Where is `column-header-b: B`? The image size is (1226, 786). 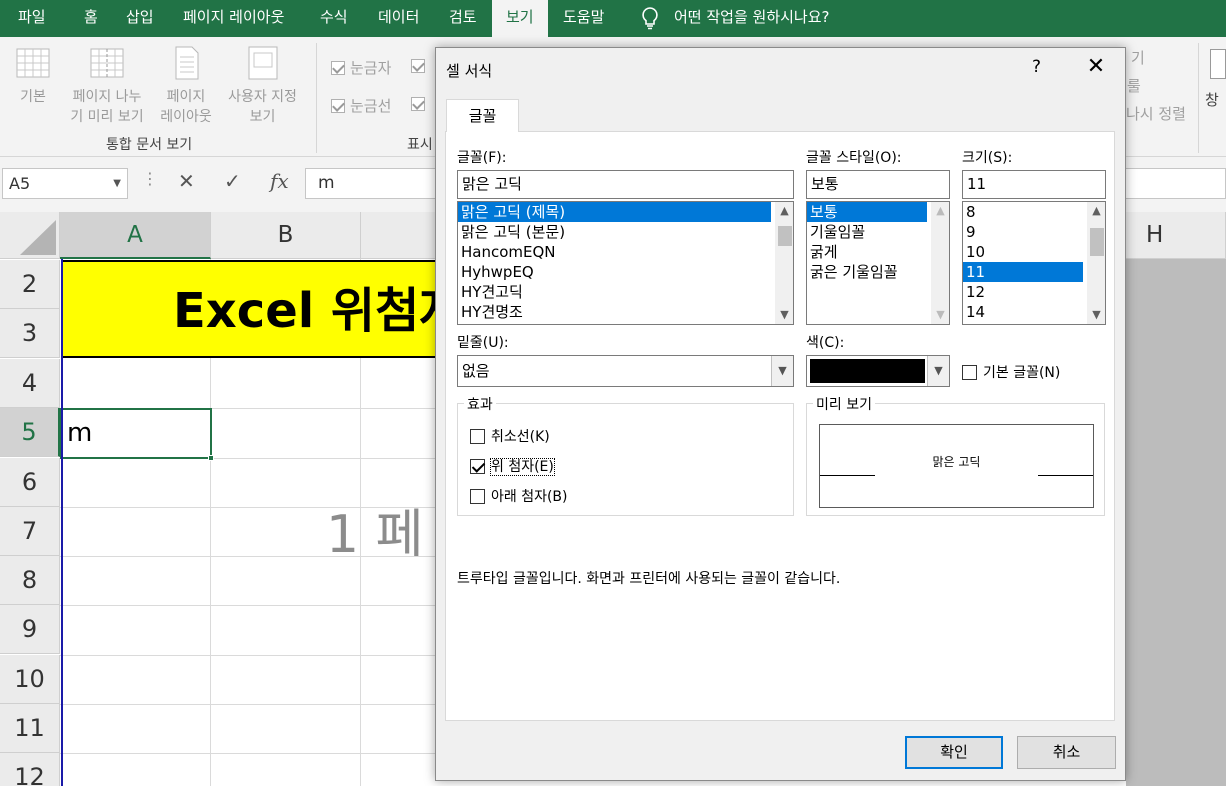 column-header-b: B is located at coordinates (286, 235).